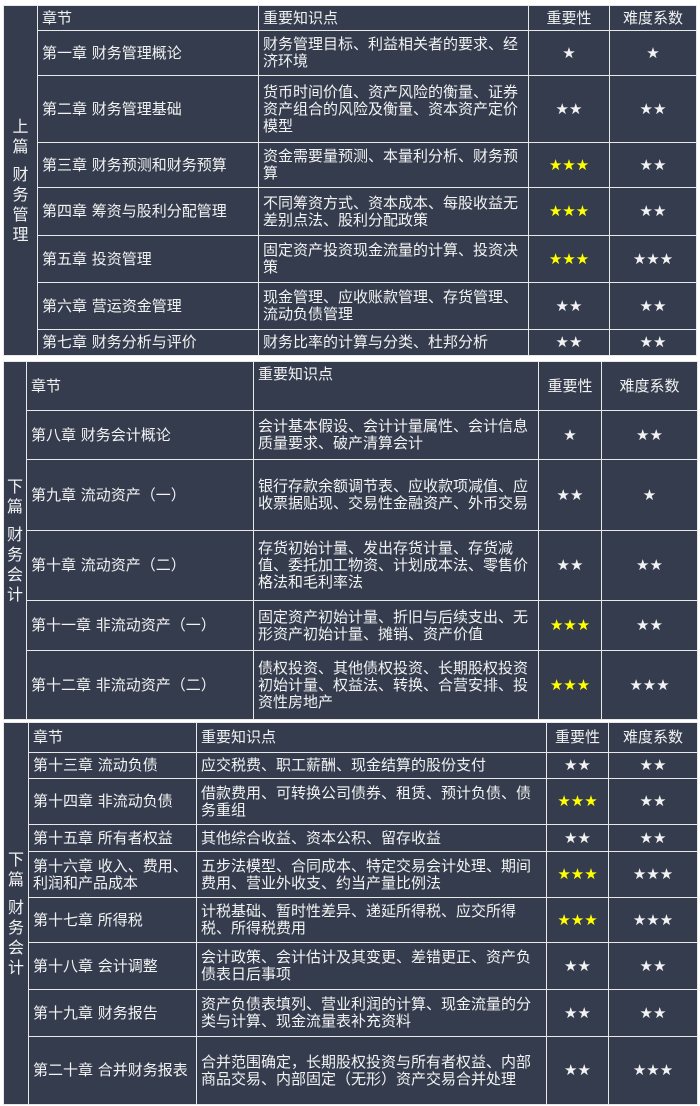 The image size is (700, 1106). I want to click on knowledge-points-cell: 财务管理目标、利益相关者的要求、经济环境, so click(393, 53).